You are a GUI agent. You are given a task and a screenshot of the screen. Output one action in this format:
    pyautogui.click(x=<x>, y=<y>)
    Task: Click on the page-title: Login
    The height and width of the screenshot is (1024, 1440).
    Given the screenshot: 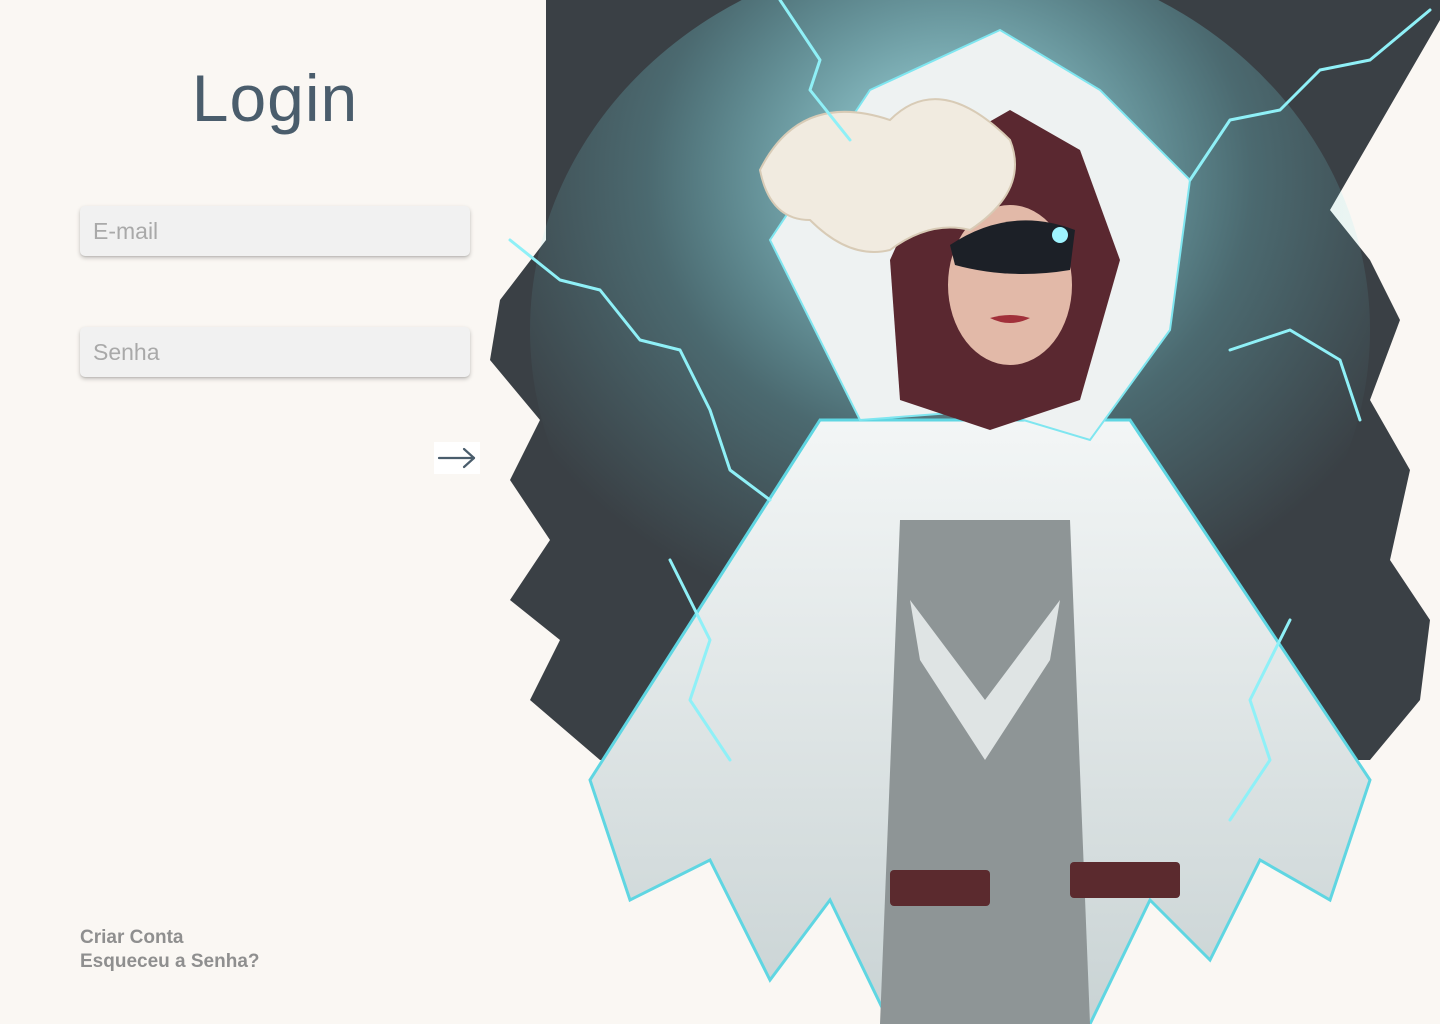 What is the action you would take?
    pyautogui.click(x=275, y=98)
    